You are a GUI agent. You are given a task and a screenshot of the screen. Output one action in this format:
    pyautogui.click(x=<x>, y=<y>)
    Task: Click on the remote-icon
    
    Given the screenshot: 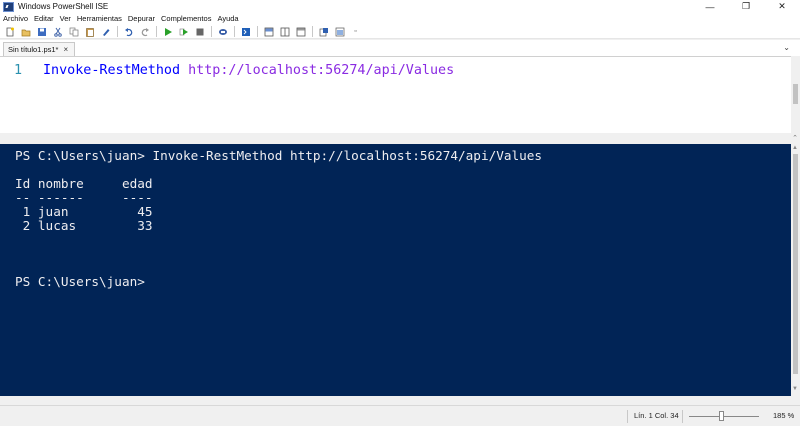 What is the action you would take?
    pyautogui.click(x=222, y=32)
    